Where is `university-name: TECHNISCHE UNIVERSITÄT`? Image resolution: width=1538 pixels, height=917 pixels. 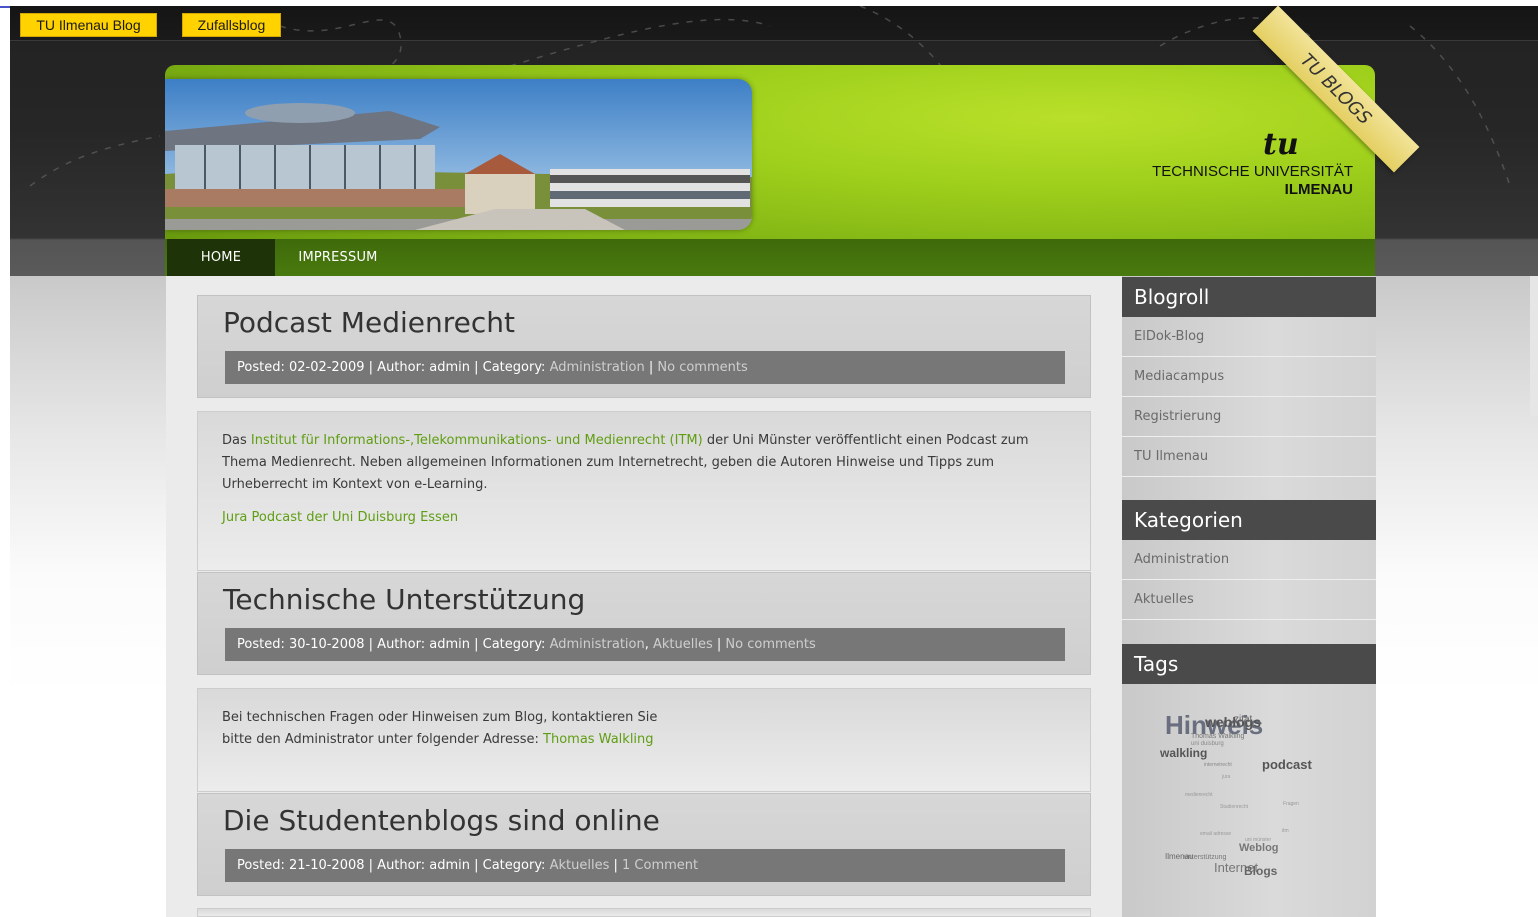 university-name: TECHNISCHE UNIVERSITÄT is located at coordinates (1252, 171).